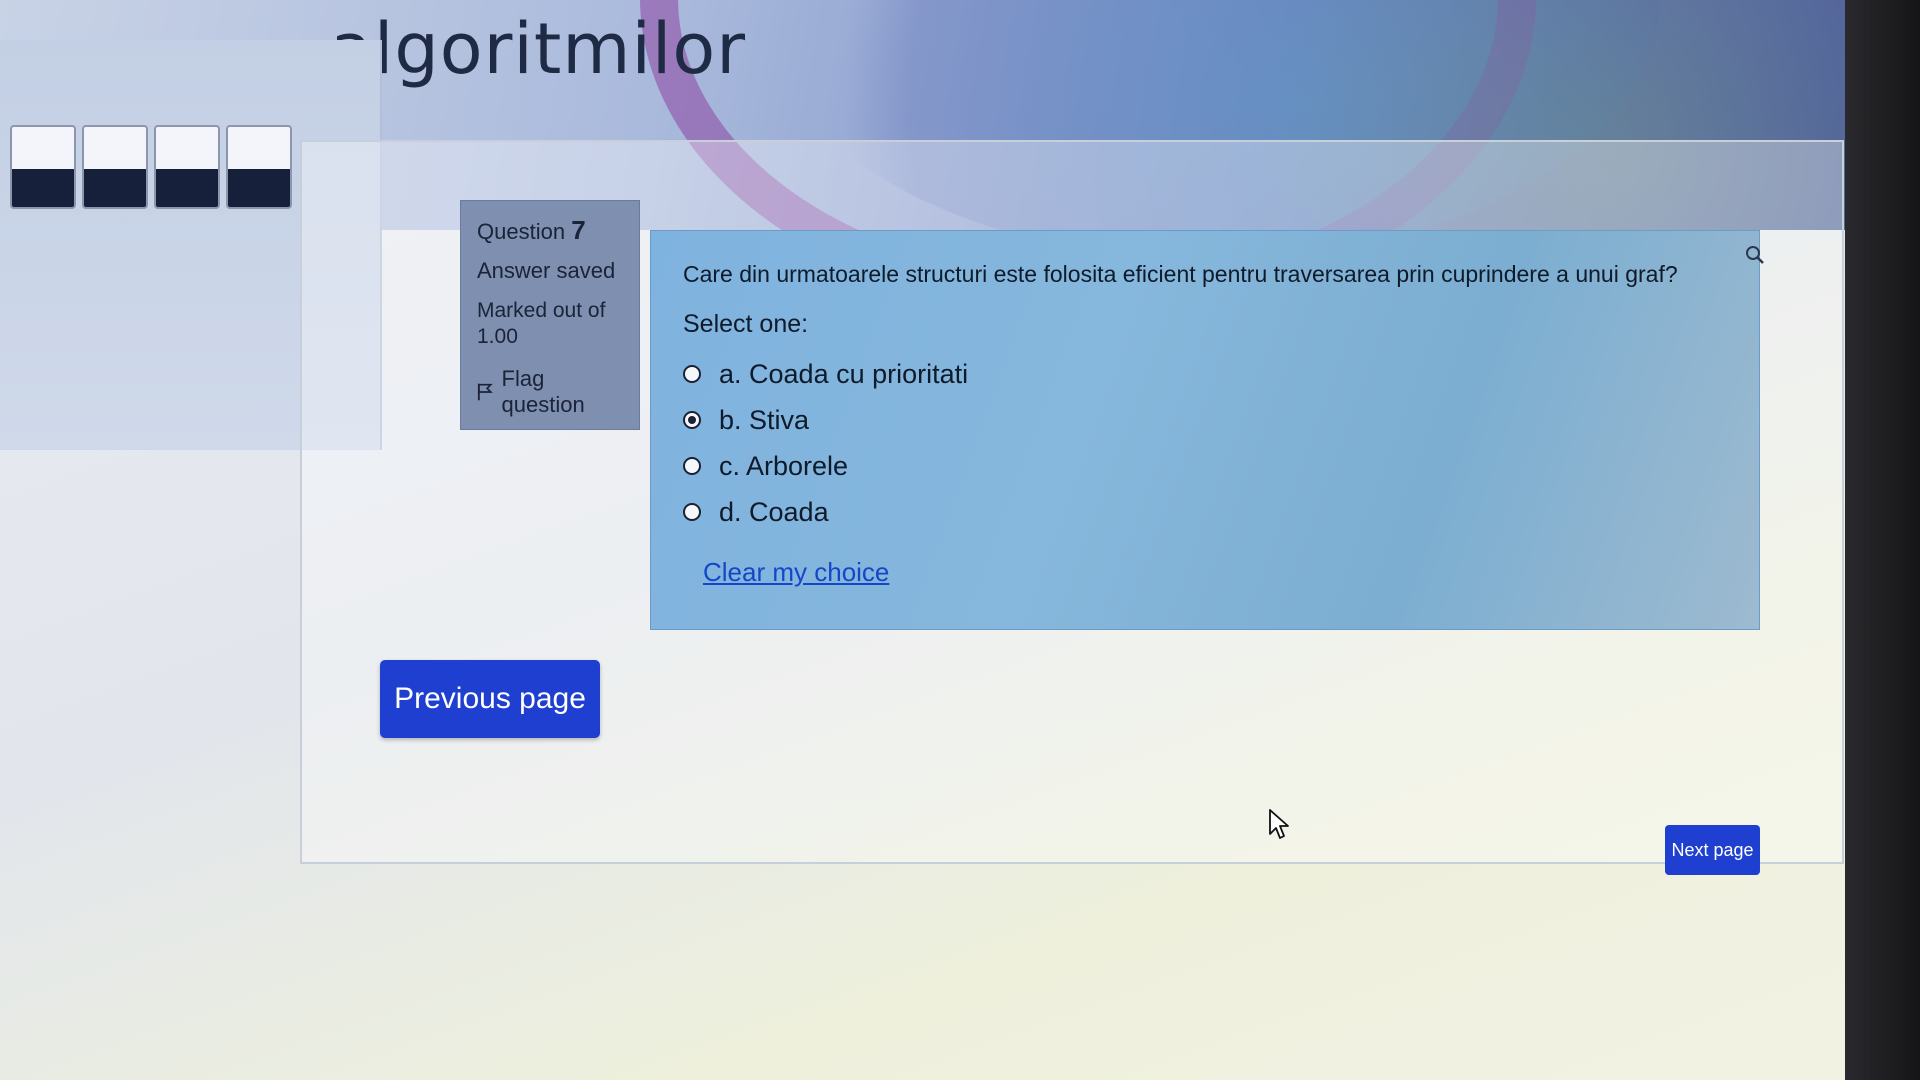  I want to click on next-page-button: Next page, so click(1712, 850).